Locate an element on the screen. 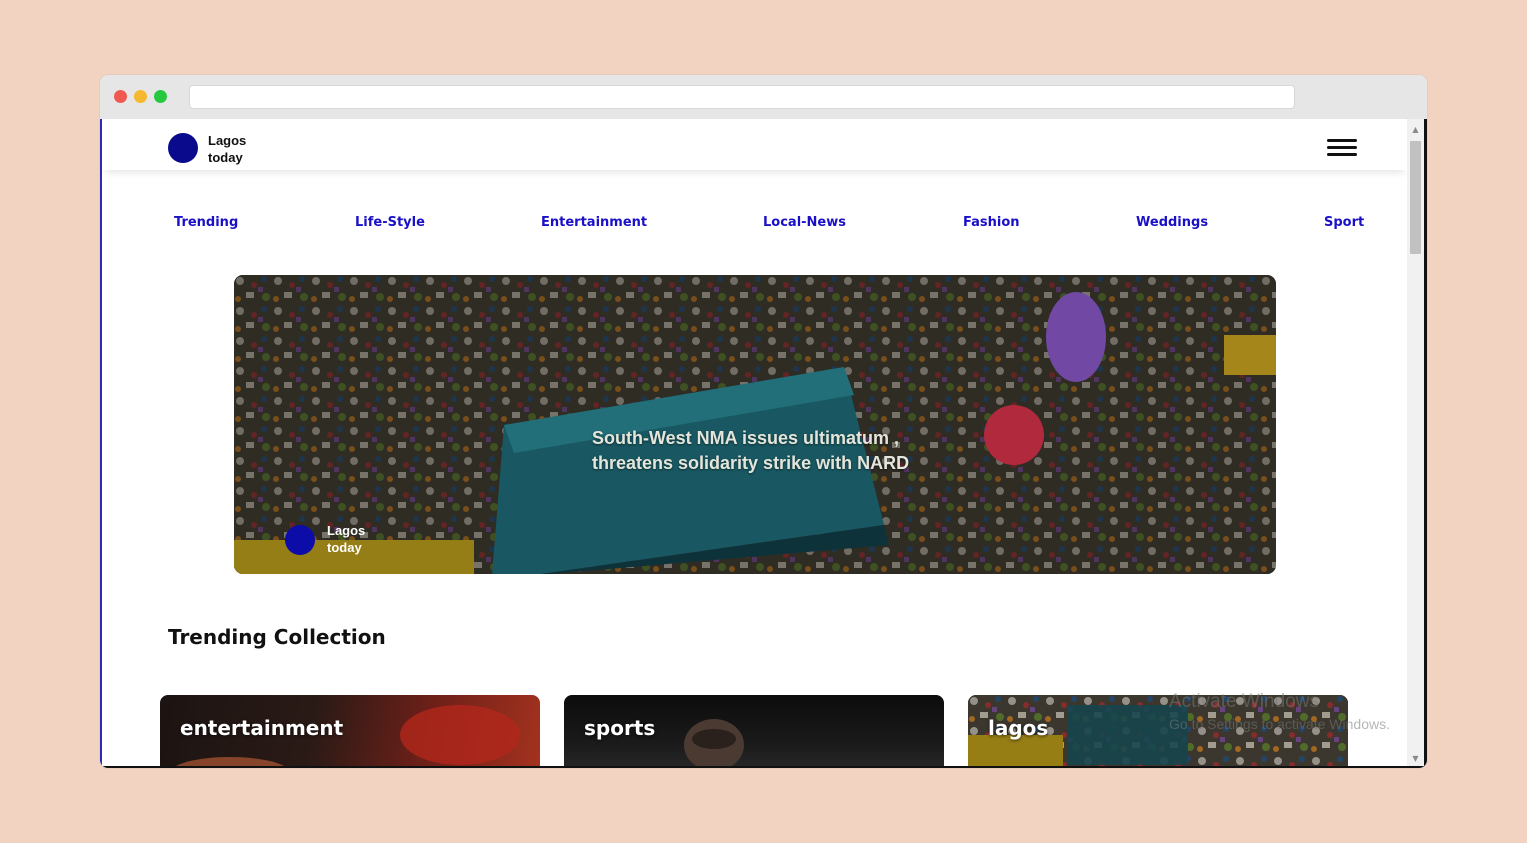 This screenshot has height=843, width=1527. nav-link-fashion: Fashion is located at coordinates (991, 222).